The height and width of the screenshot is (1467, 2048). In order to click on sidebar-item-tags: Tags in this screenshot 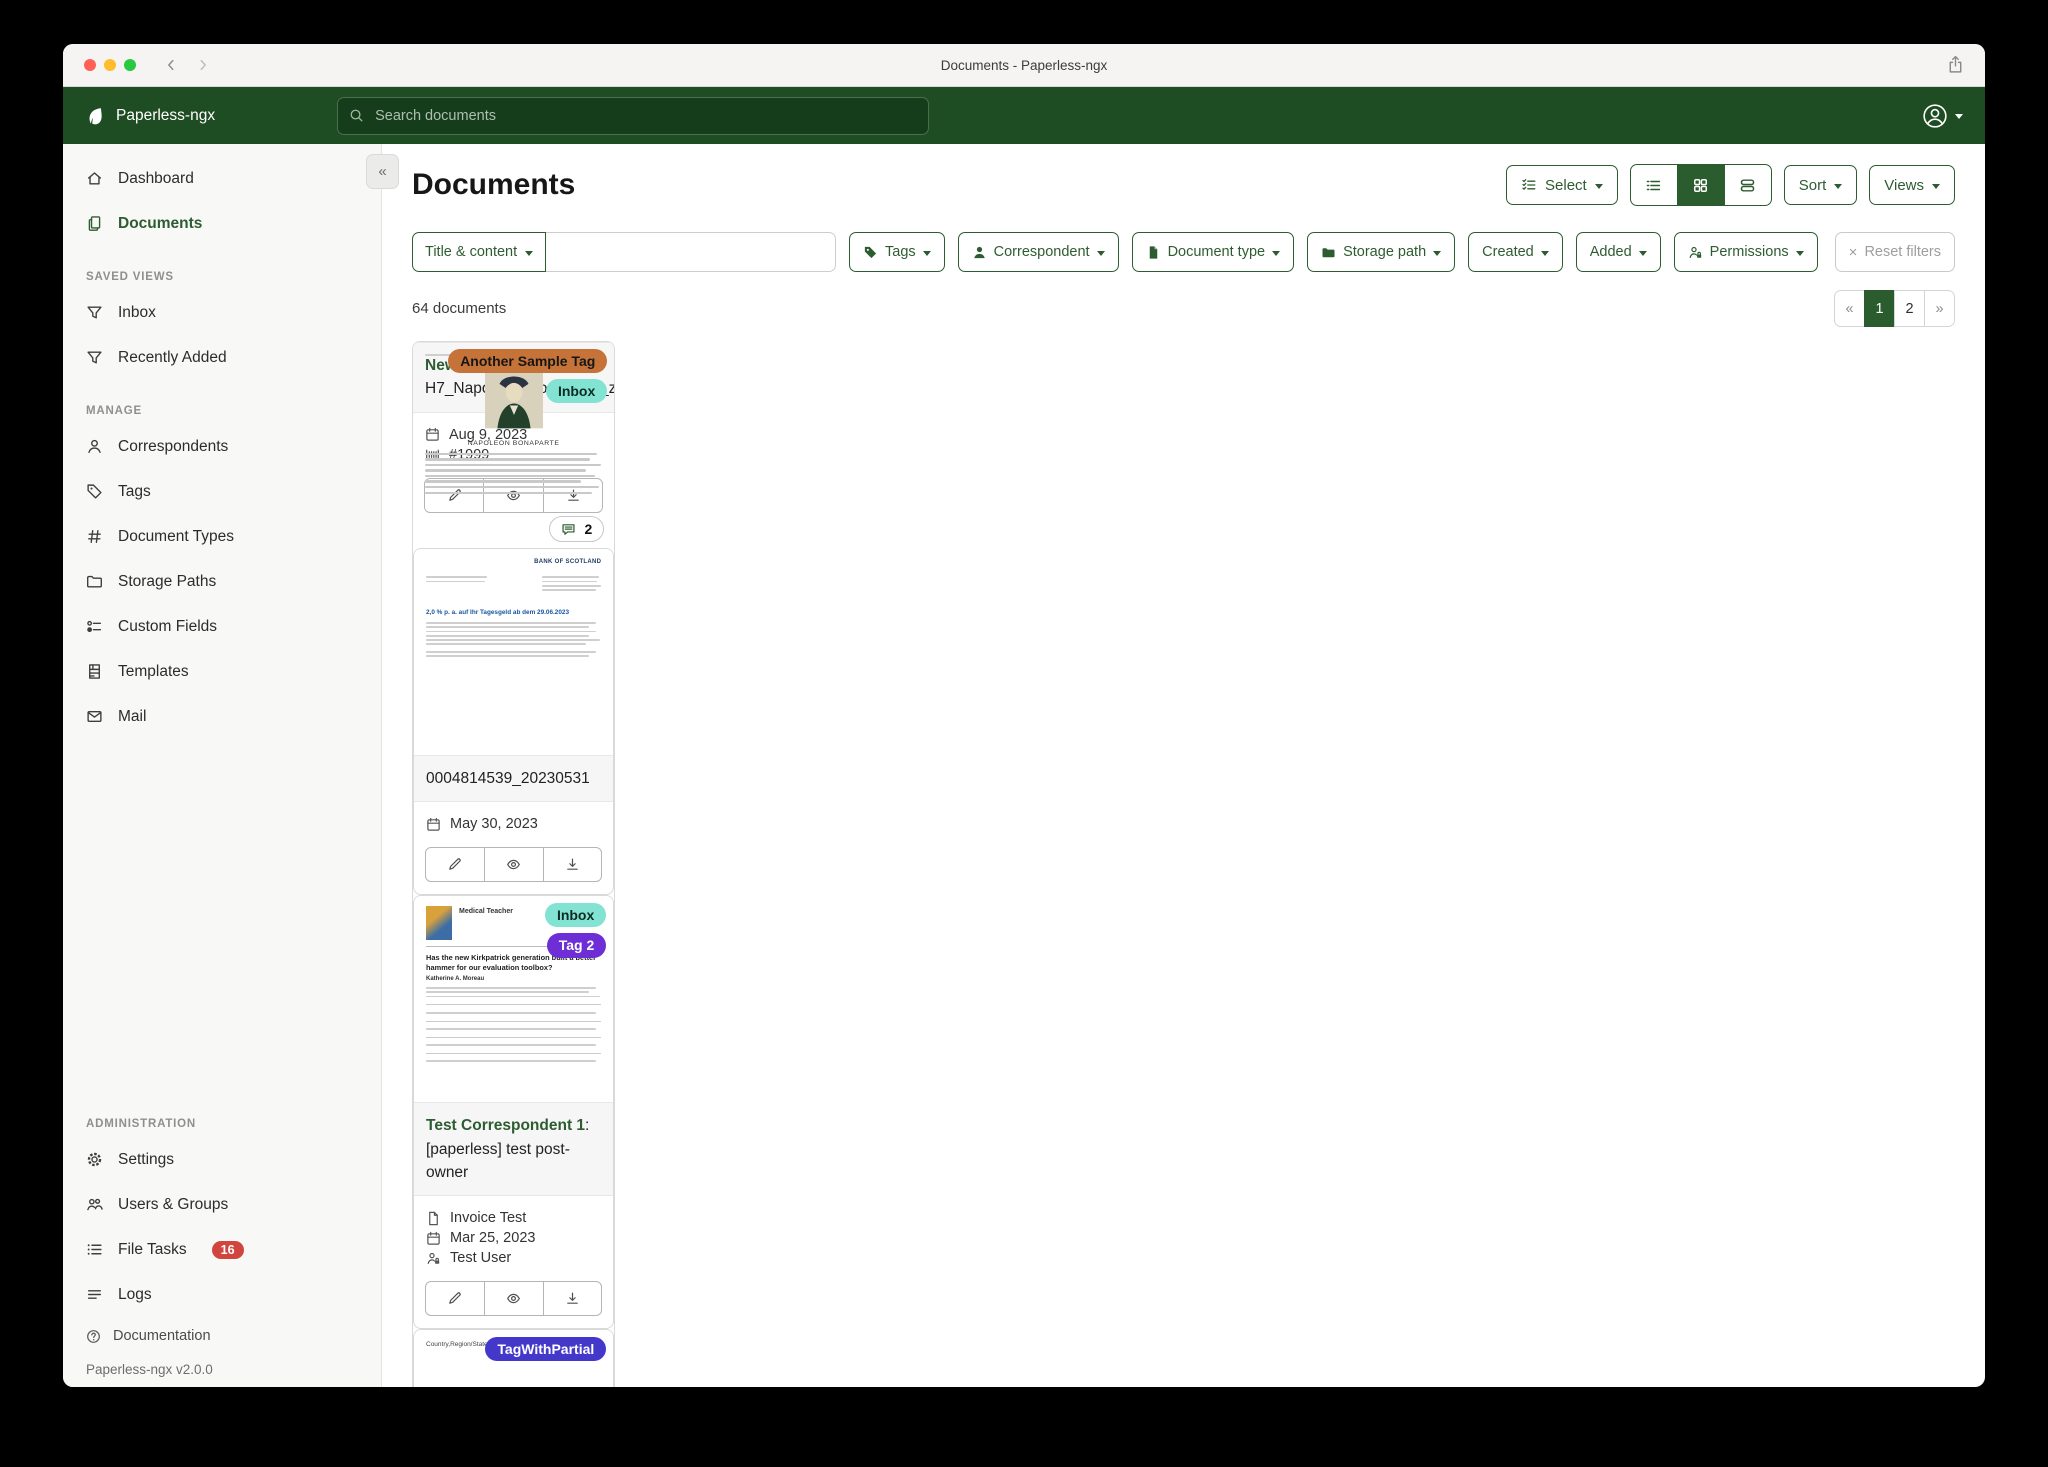, I will do `click(222, 491)`.